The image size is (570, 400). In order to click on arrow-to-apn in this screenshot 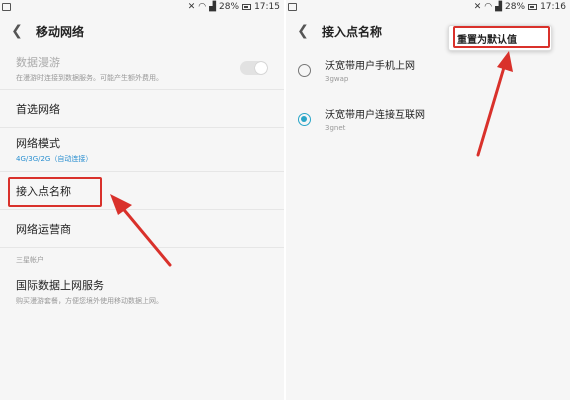, I will do `click(141, 230)`.